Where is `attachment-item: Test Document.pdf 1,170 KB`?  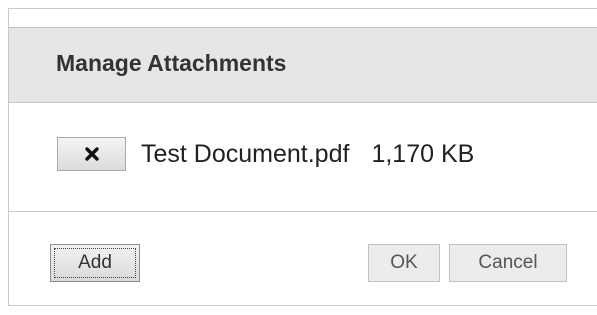 attachment-item: Test Document.pdf 1,170 KB is located at coordinates (265, 154).